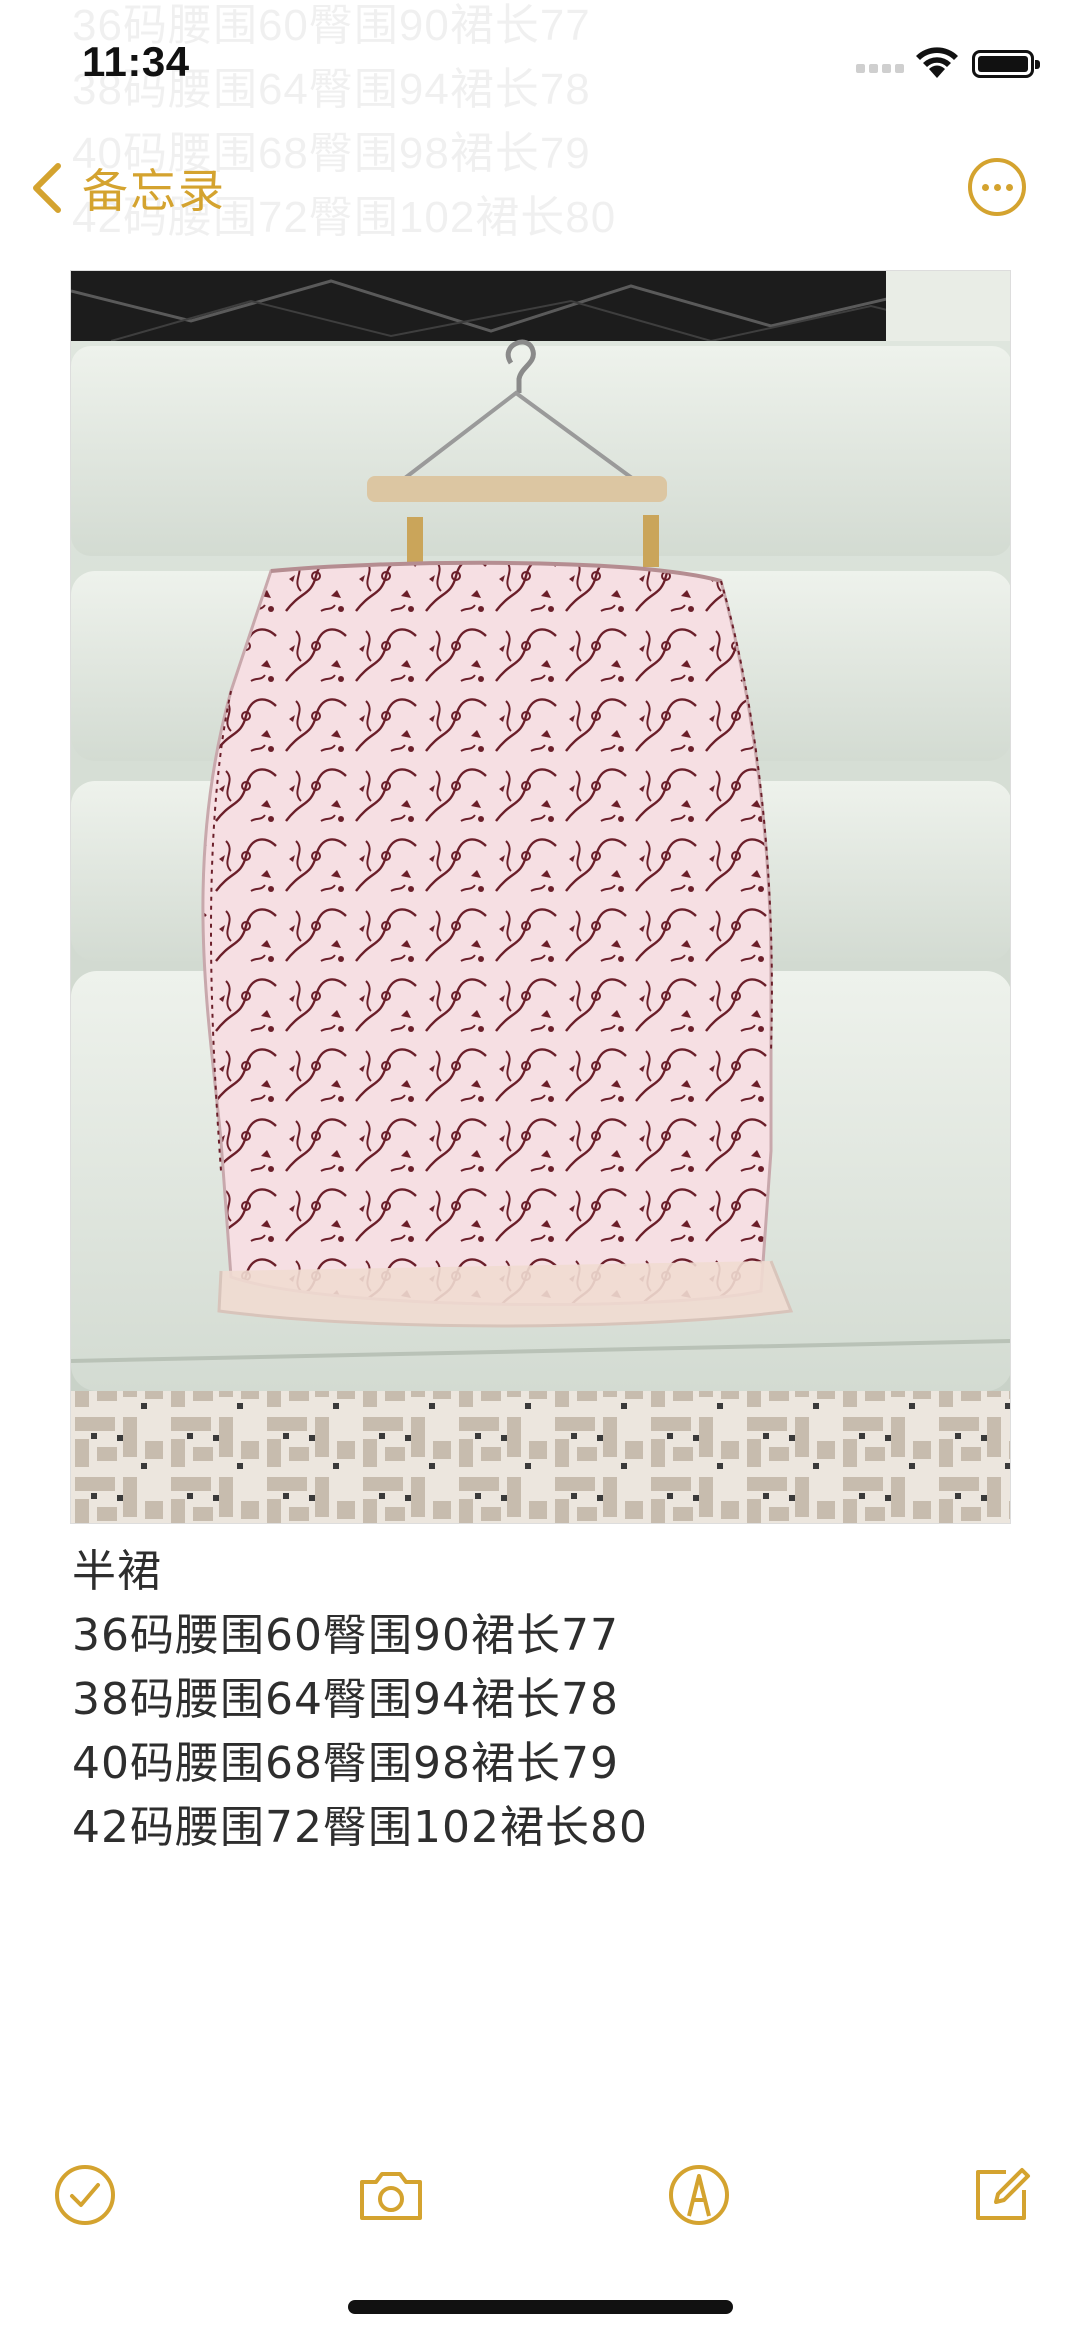 This screenshot has height=2337, width=1080. What do you see at coordinates (85, 2195) in the screenshot?
I see `checklist-icon` at bounding box center [85, 2195].